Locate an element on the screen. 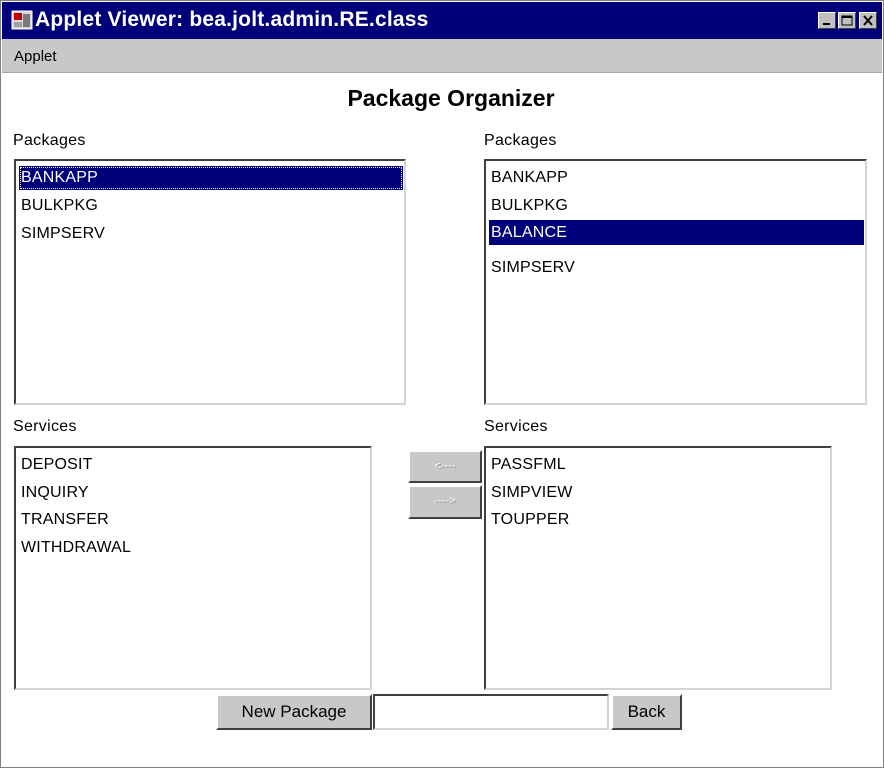  close-button is located at coordinates (868, 20).